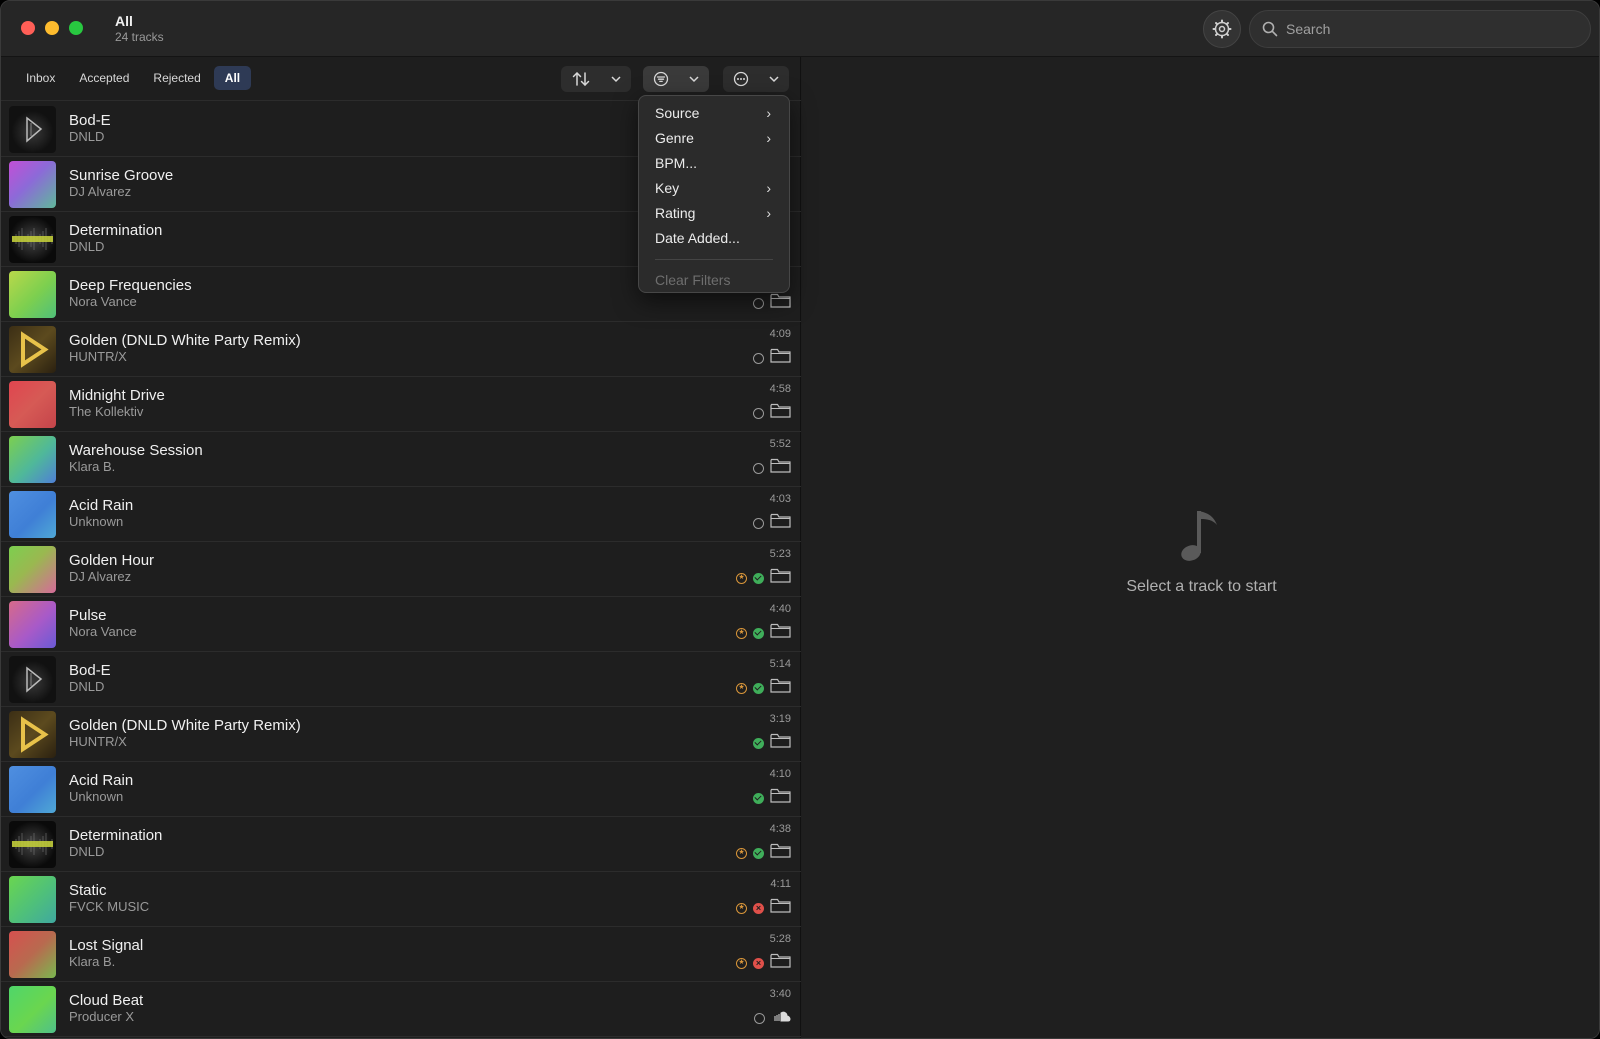  What do you see at coordinates (714, 188) in the screenshot?
I see `filter-menu-item-key: Key ›` at bounding box center [714, 188].